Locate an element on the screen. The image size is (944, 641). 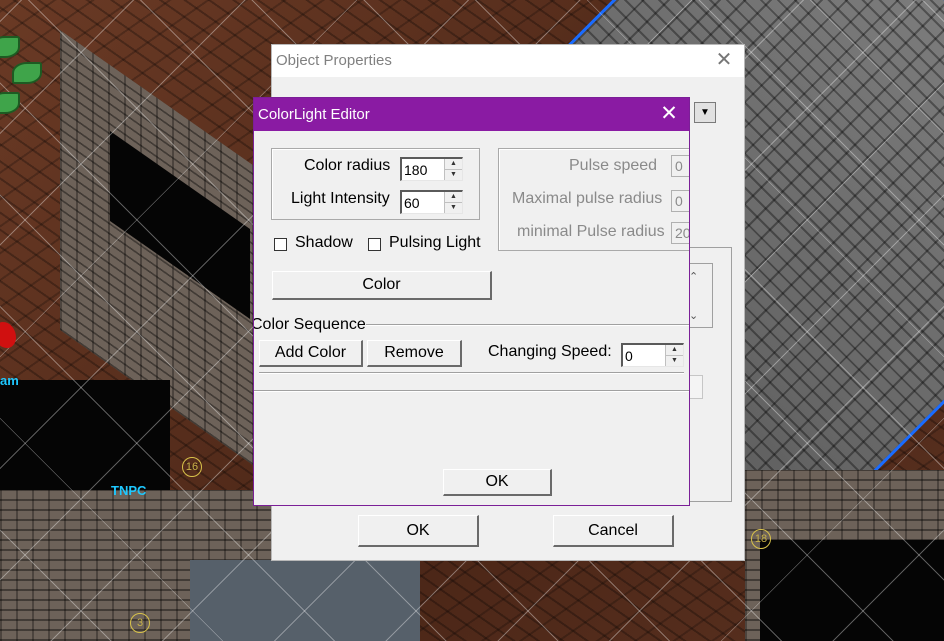
light-intensity-spinner: 60 ▲ ▼ is located at coordinates (431, 202).